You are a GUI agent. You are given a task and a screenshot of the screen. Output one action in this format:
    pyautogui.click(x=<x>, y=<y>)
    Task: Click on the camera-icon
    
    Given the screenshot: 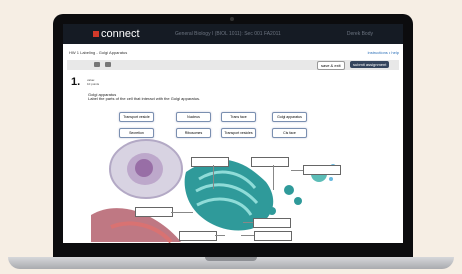 What is the action you would take?
    pyautogui.click(x=232, y=19)
    